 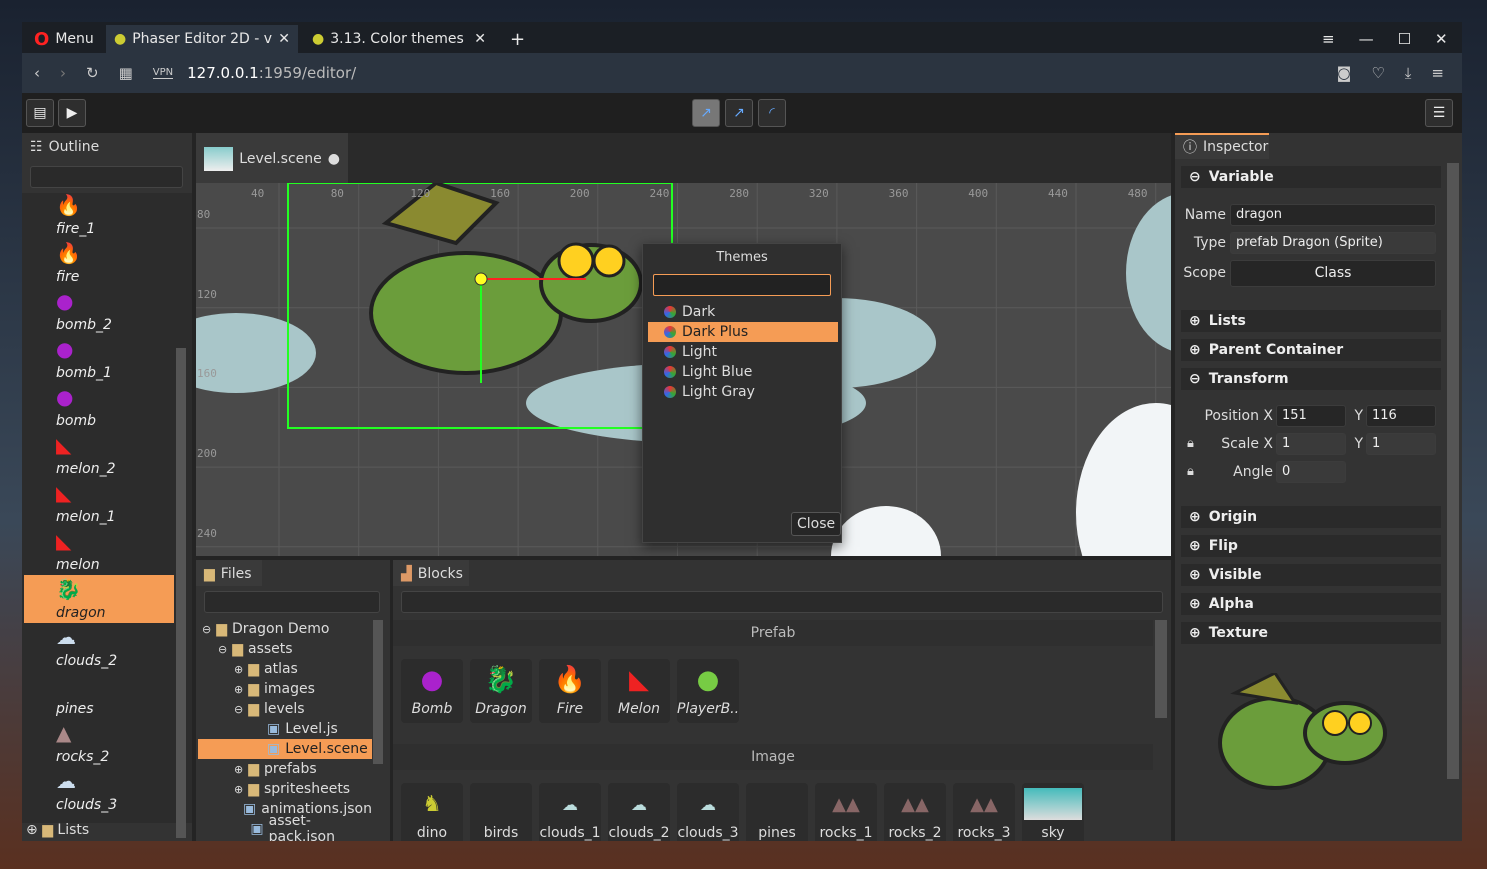 I want to click on camera-icon: ◙, so click(x=1344, y=73).